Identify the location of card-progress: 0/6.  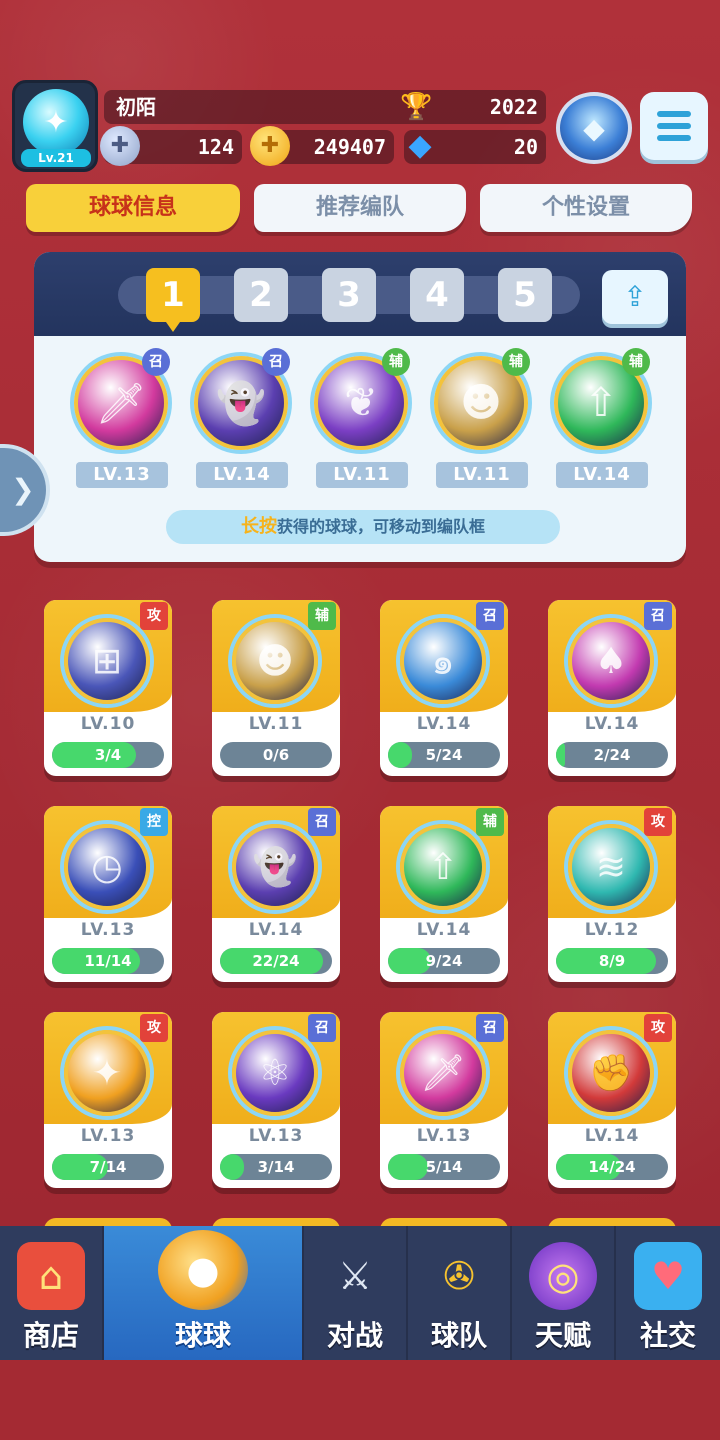
(276, 755).